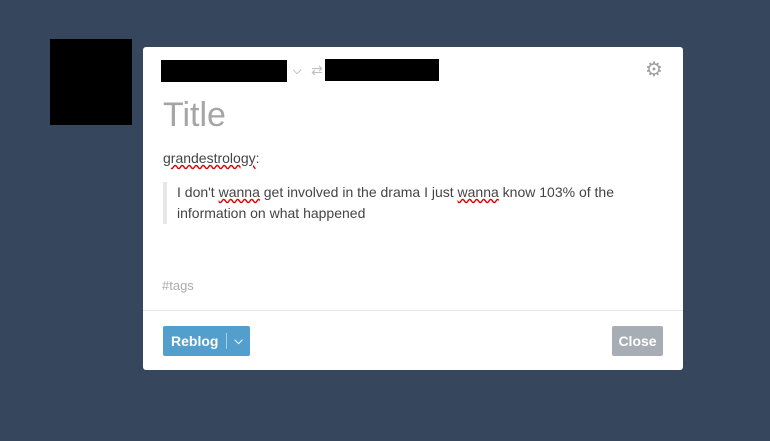  I want to click on reblog-icon: ⇄, so click(317, 70).